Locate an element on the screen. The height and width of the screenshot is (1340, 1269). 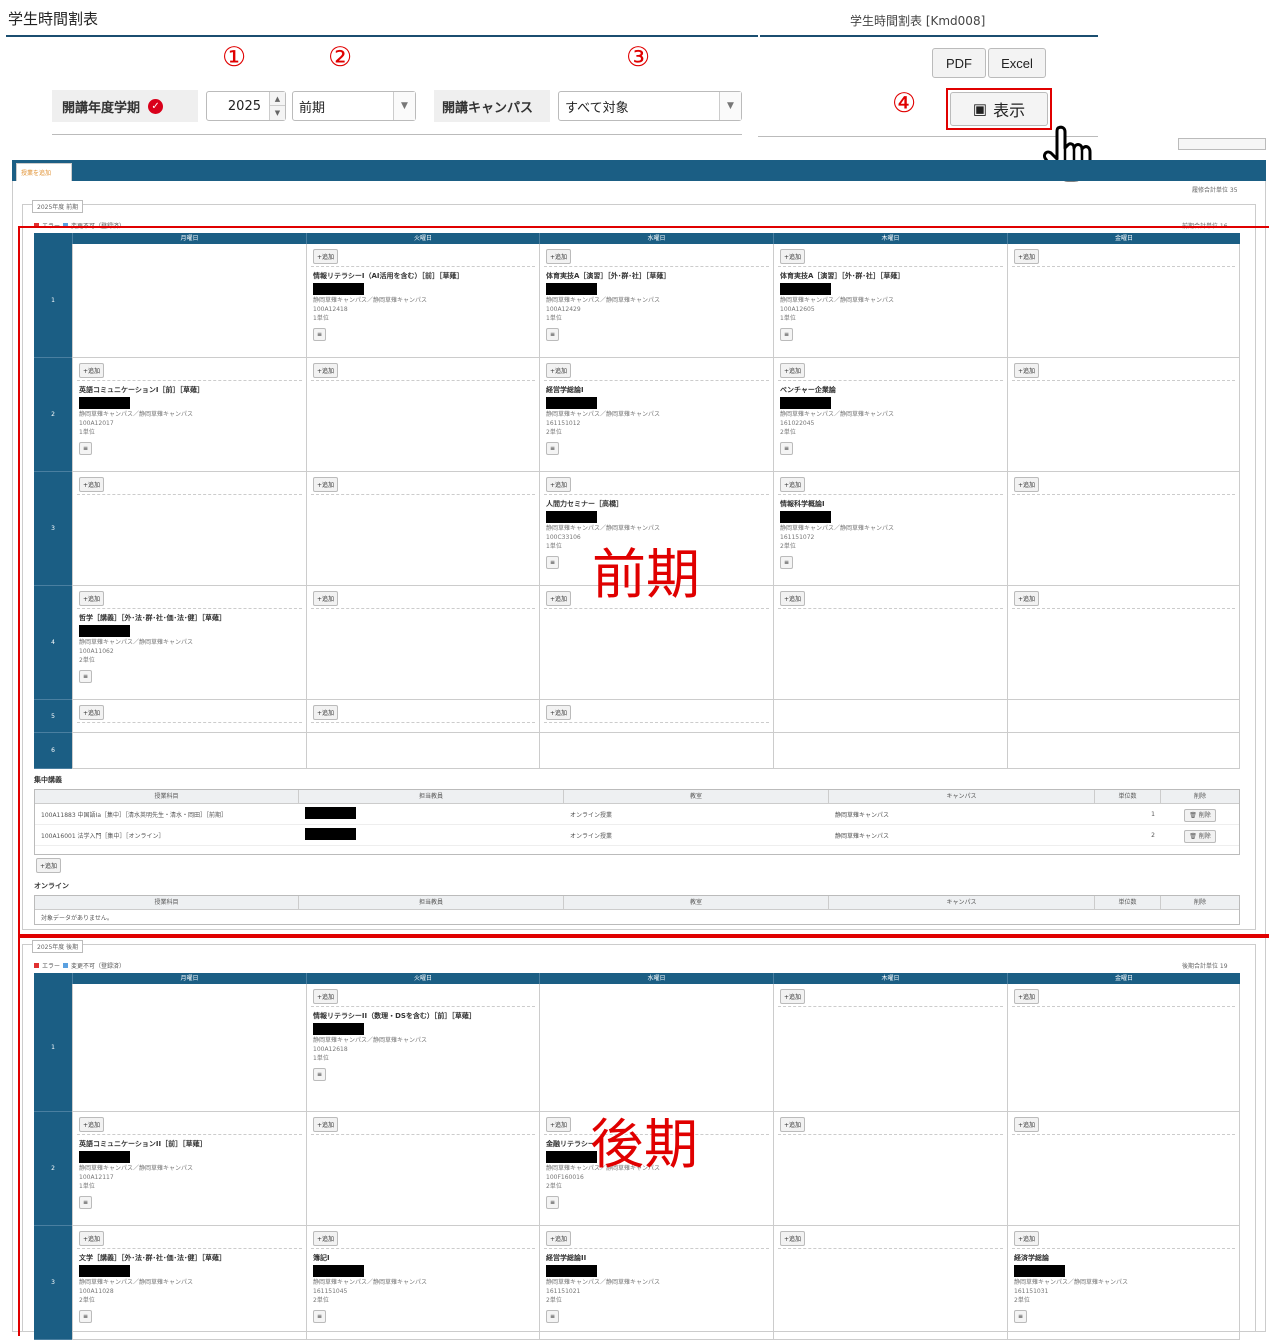
course-title: 情報リテラシーII（数理・DSを含む）［前］［草薙］ is located at coordinates (422, 1016).